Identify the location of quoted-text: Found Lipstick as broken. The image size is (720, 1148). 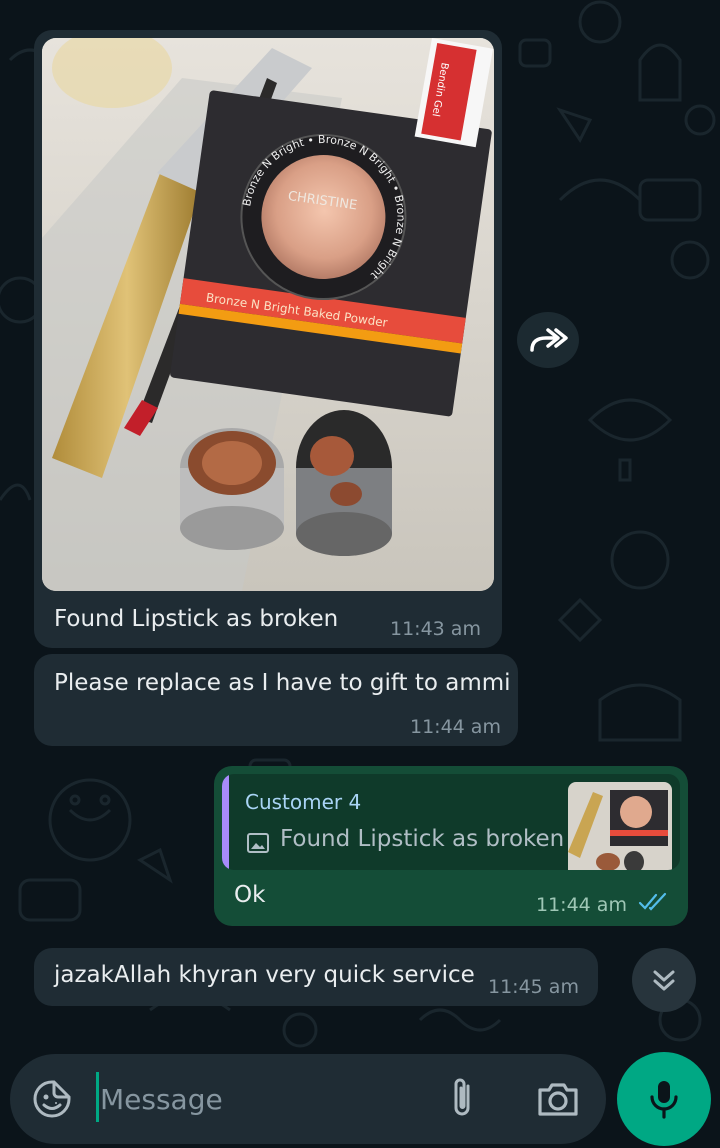
(422, 839).